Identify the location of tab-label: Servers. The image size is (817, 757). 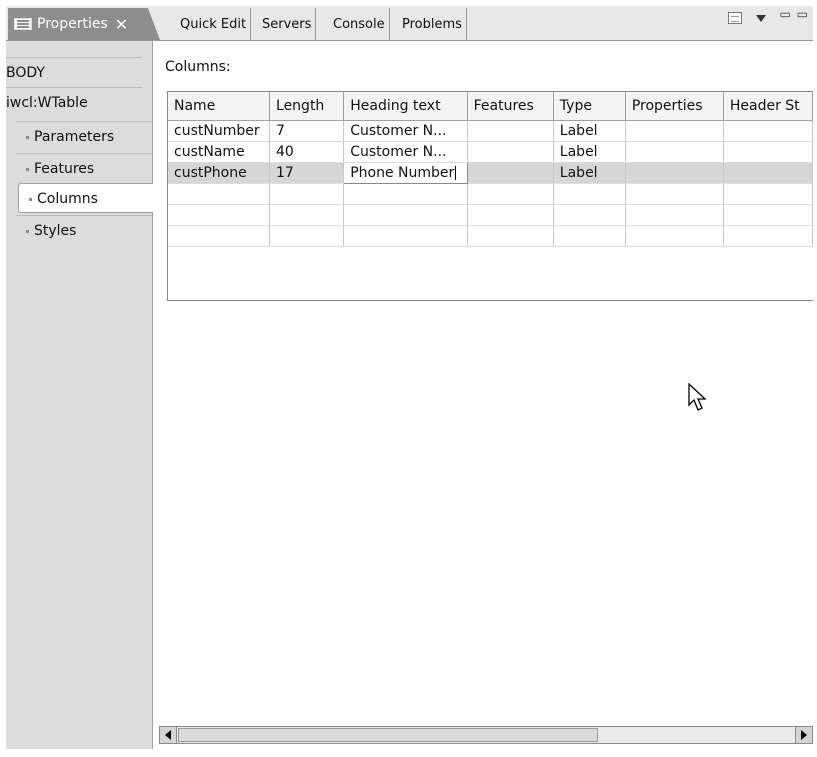
(287, 24).